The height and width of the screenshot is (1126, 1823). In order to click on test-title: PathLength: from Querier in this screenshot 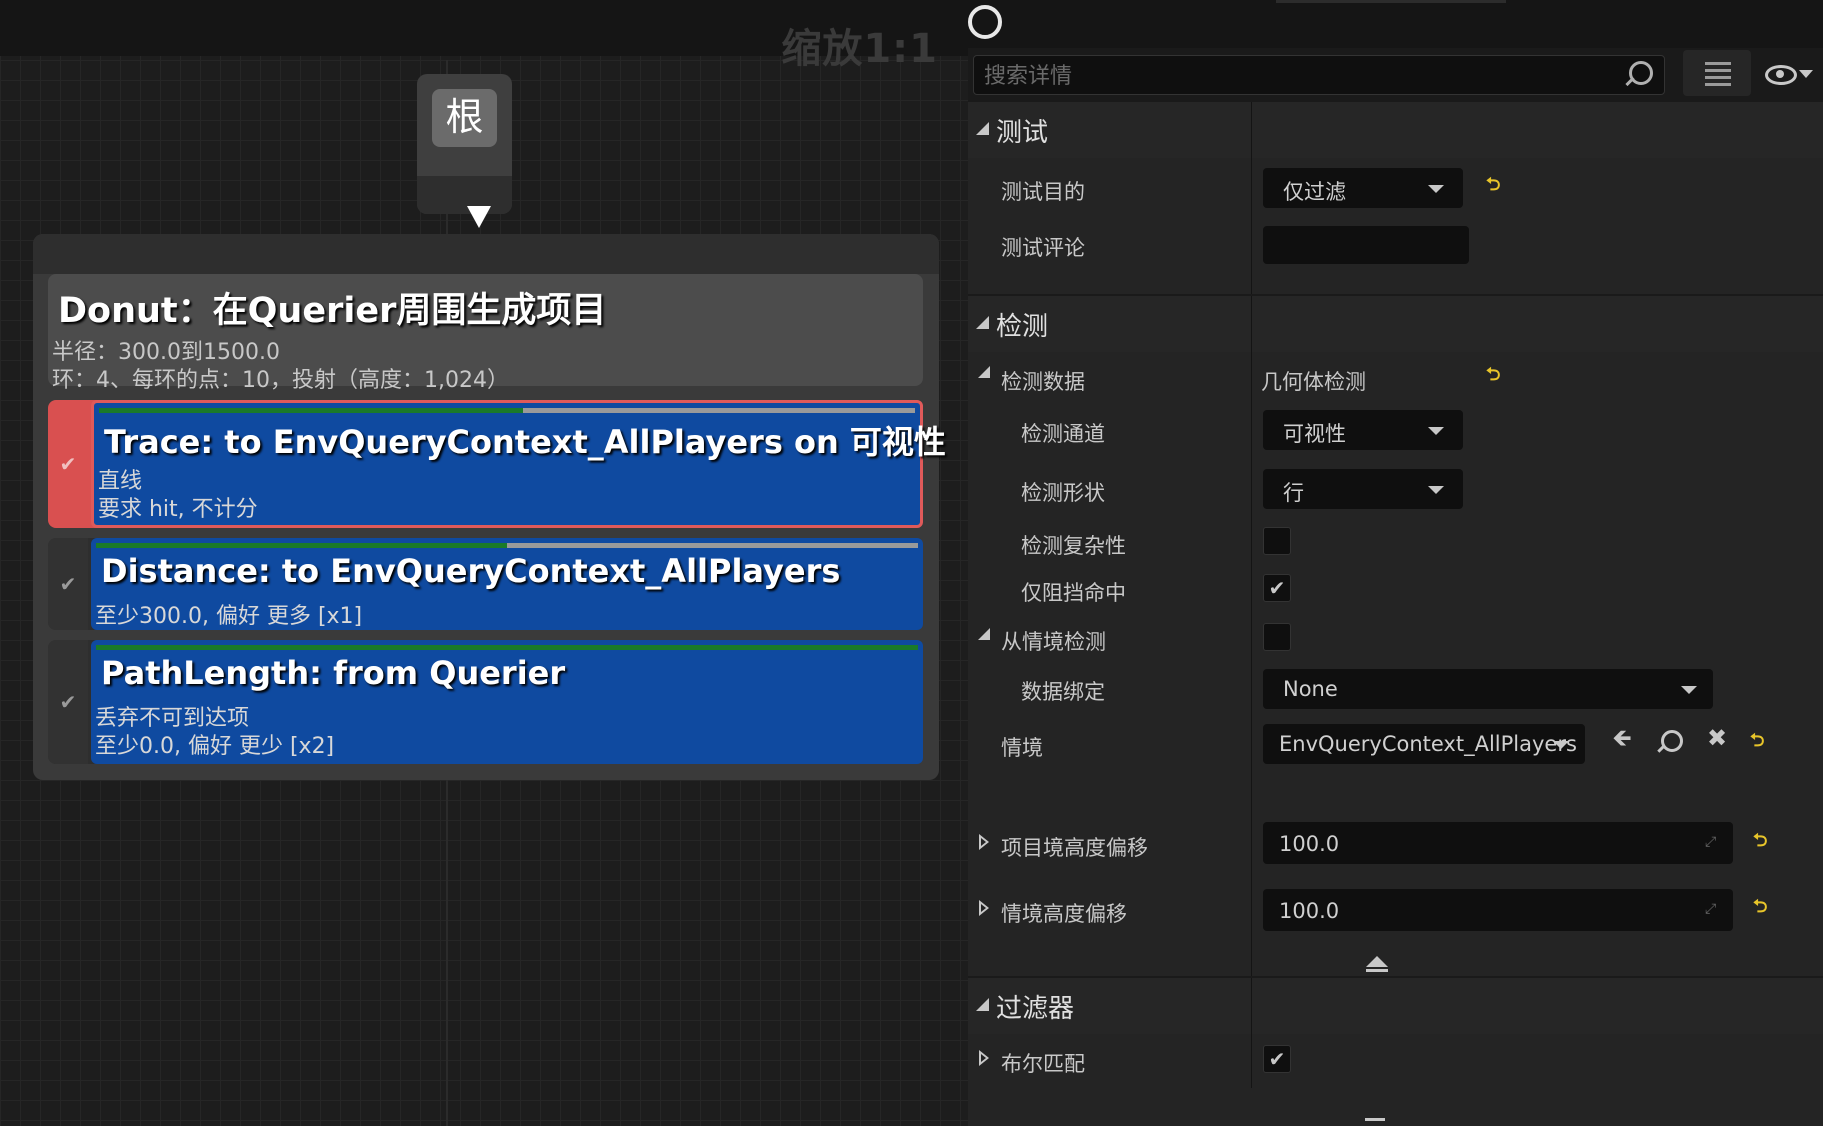, I will do `click(333, 673)`.